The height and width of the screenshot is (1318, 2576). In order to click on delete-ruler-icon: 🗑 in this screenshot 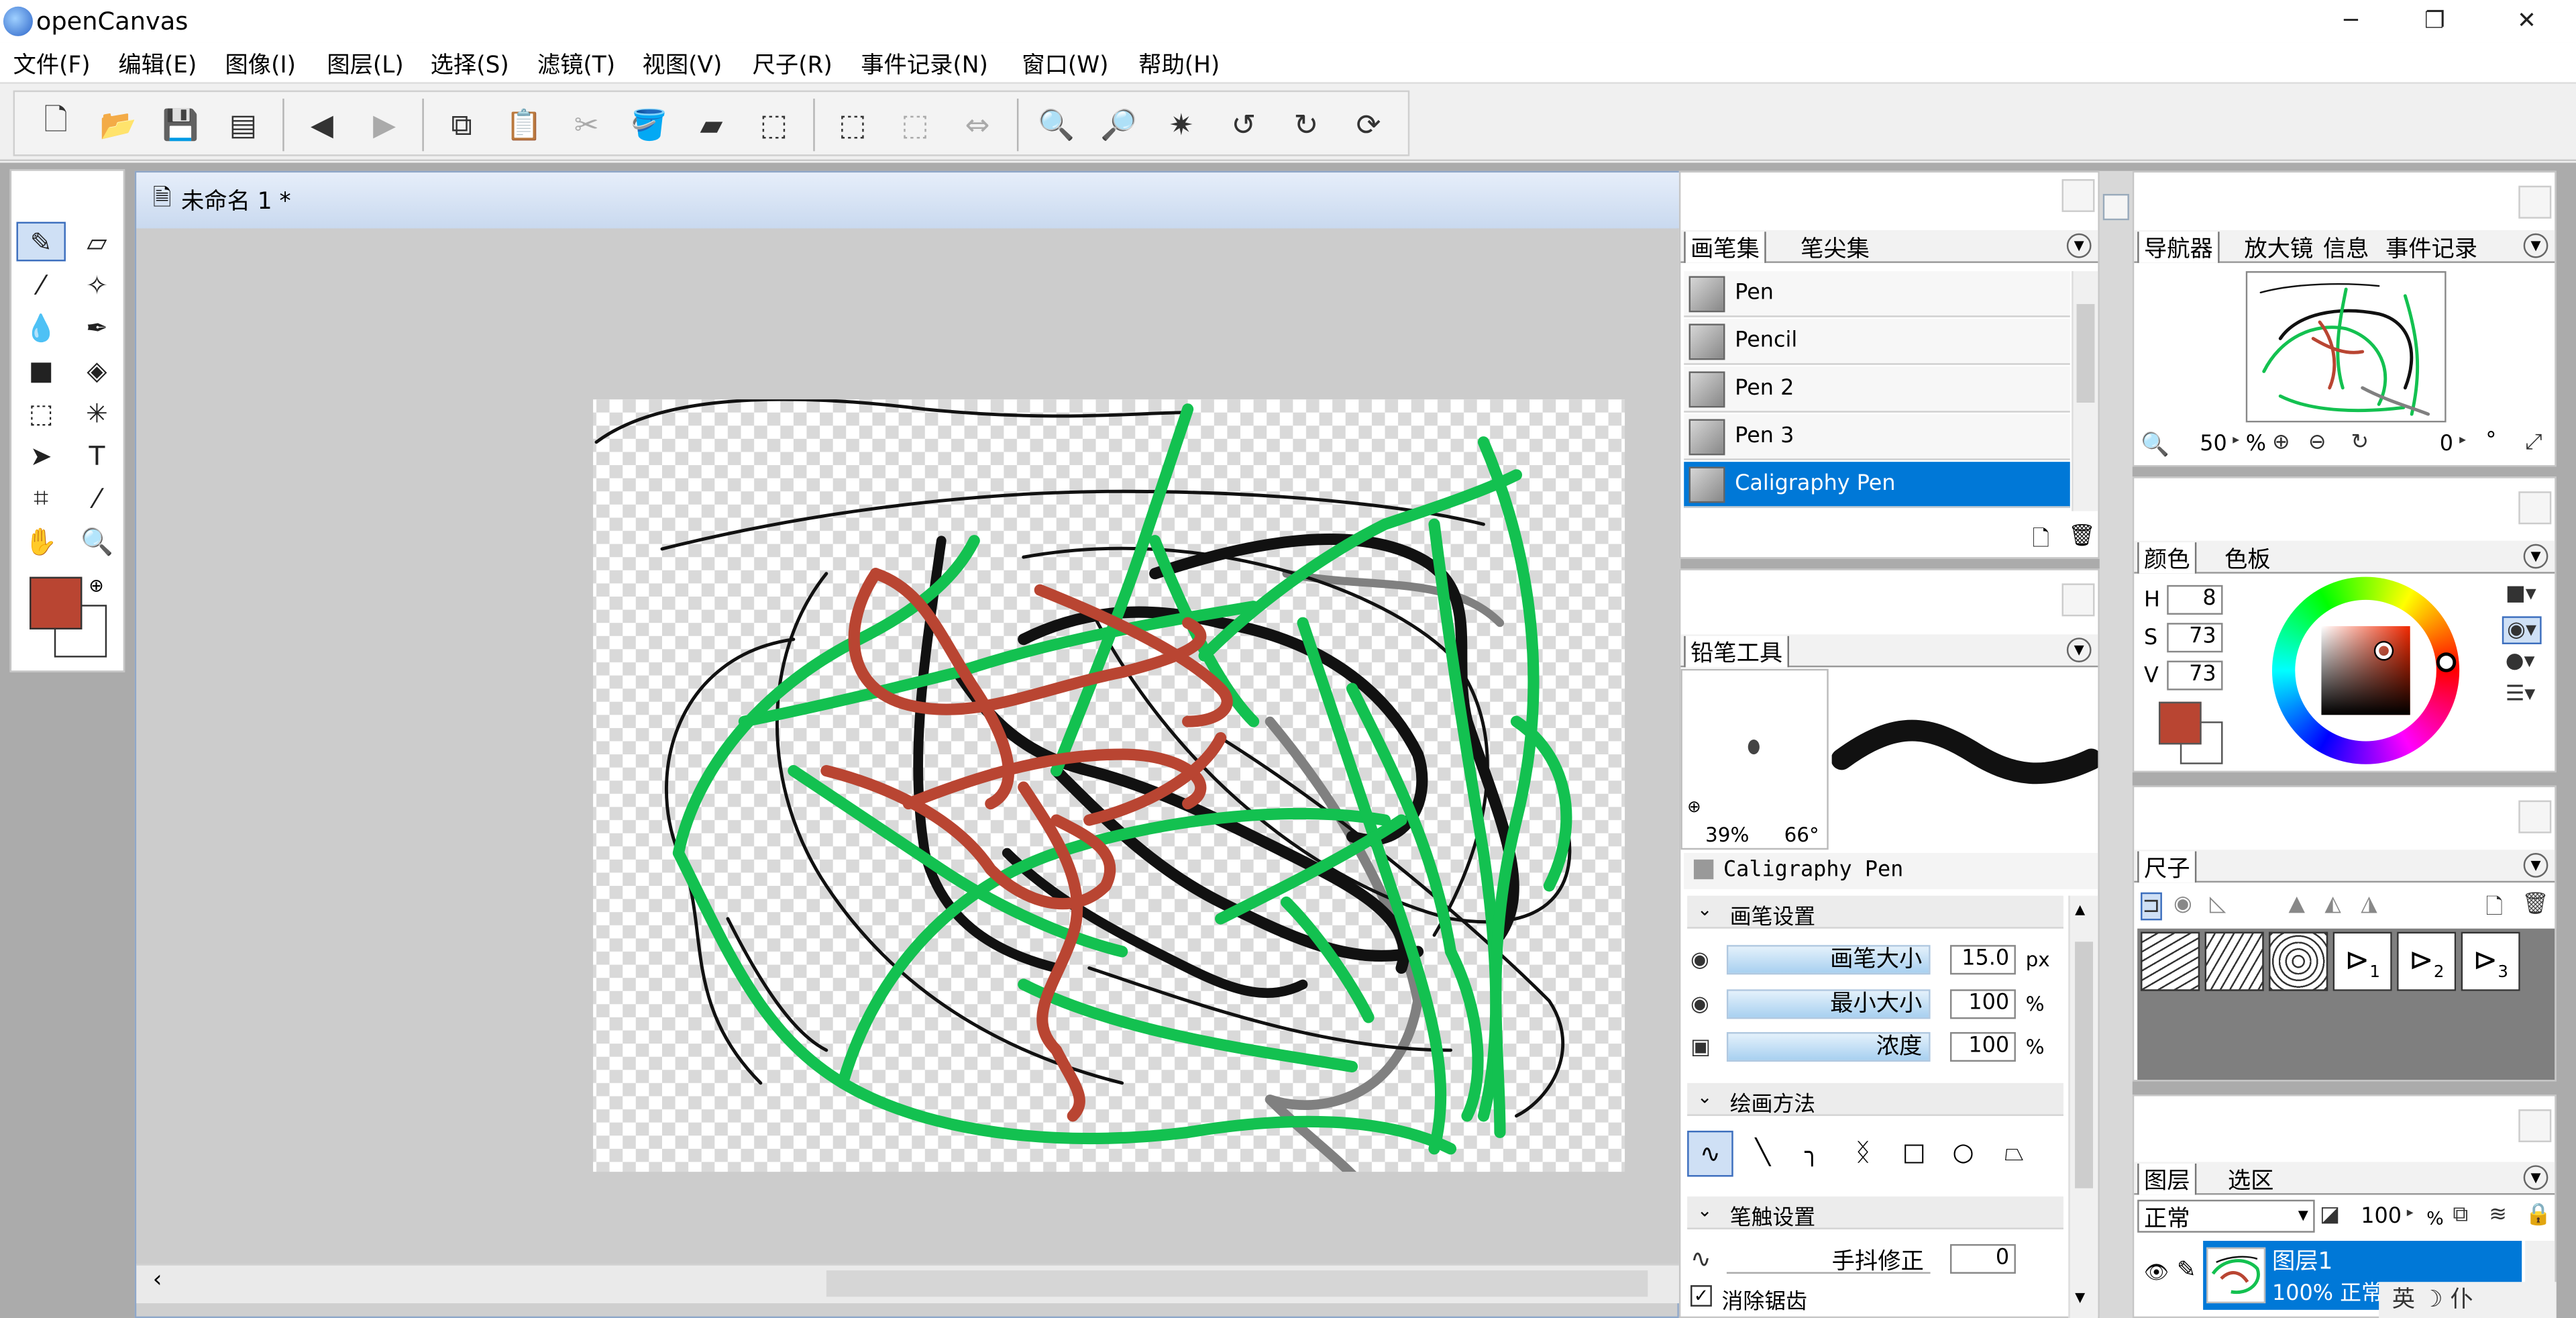, I will do `click(2535, 905)`.